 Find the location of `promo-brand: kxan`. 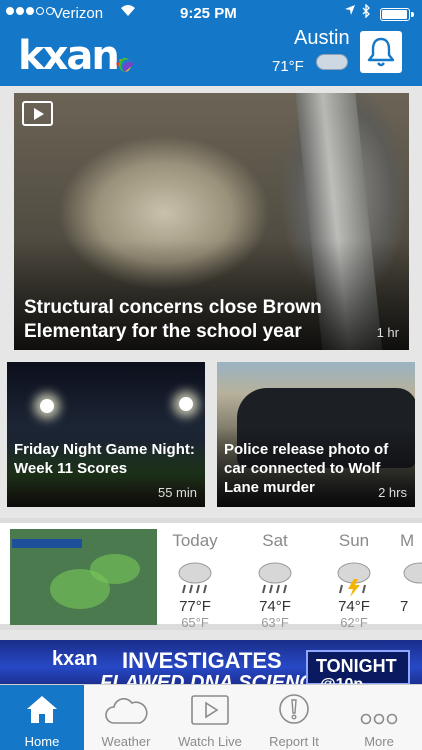

promo-brand: kxan is located at coordinates (75, 659).